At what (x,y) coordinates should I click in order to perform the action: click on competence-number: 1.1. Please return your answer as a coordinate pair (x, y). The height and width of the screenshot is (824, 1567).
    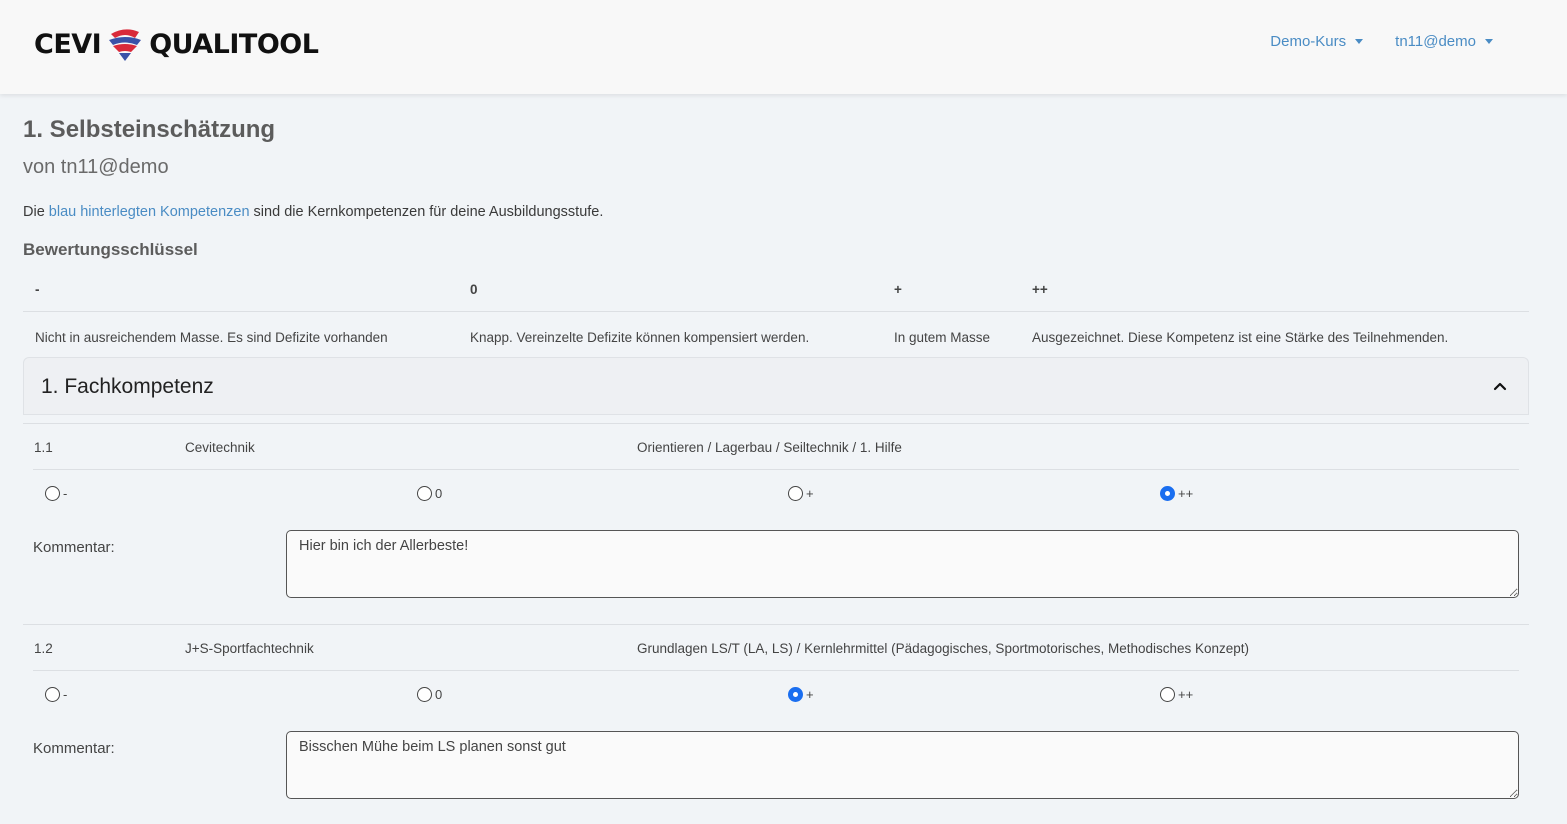
    Looking at the image, I should click on (43, 447).